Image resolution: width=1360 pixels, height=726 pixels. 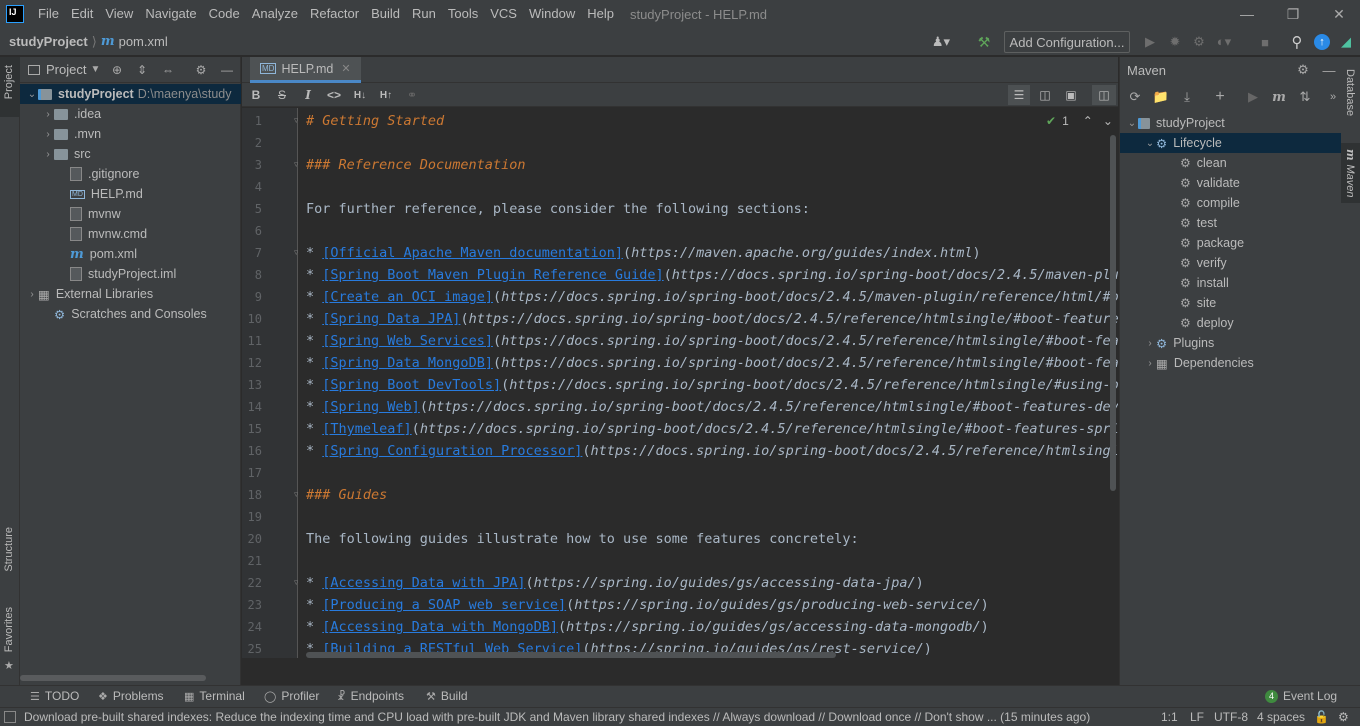 What do you see at coordinates (130, 254) in the screenshot?
I see `tree-item-pom-xml: m pom.xml` at bounding box center [130, 254].